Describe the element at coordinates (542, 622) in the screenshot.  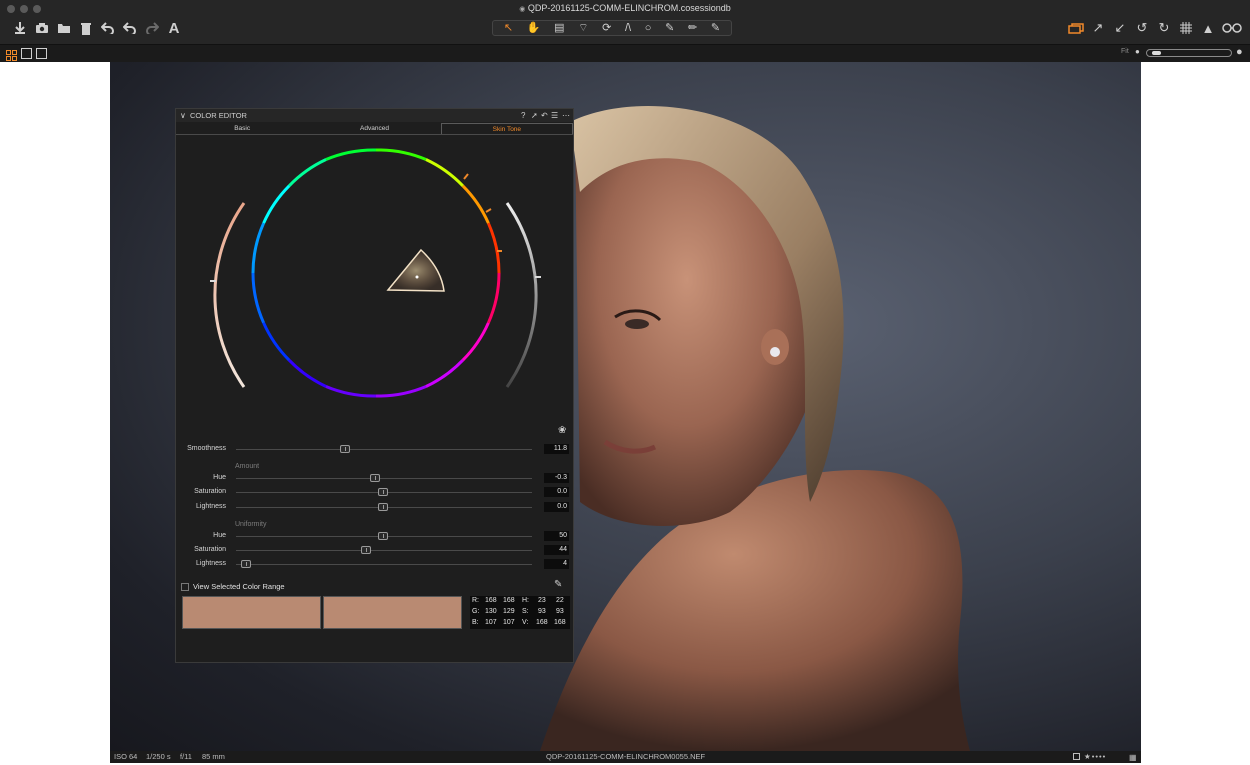
I see `v-value-1: 168` at that location.